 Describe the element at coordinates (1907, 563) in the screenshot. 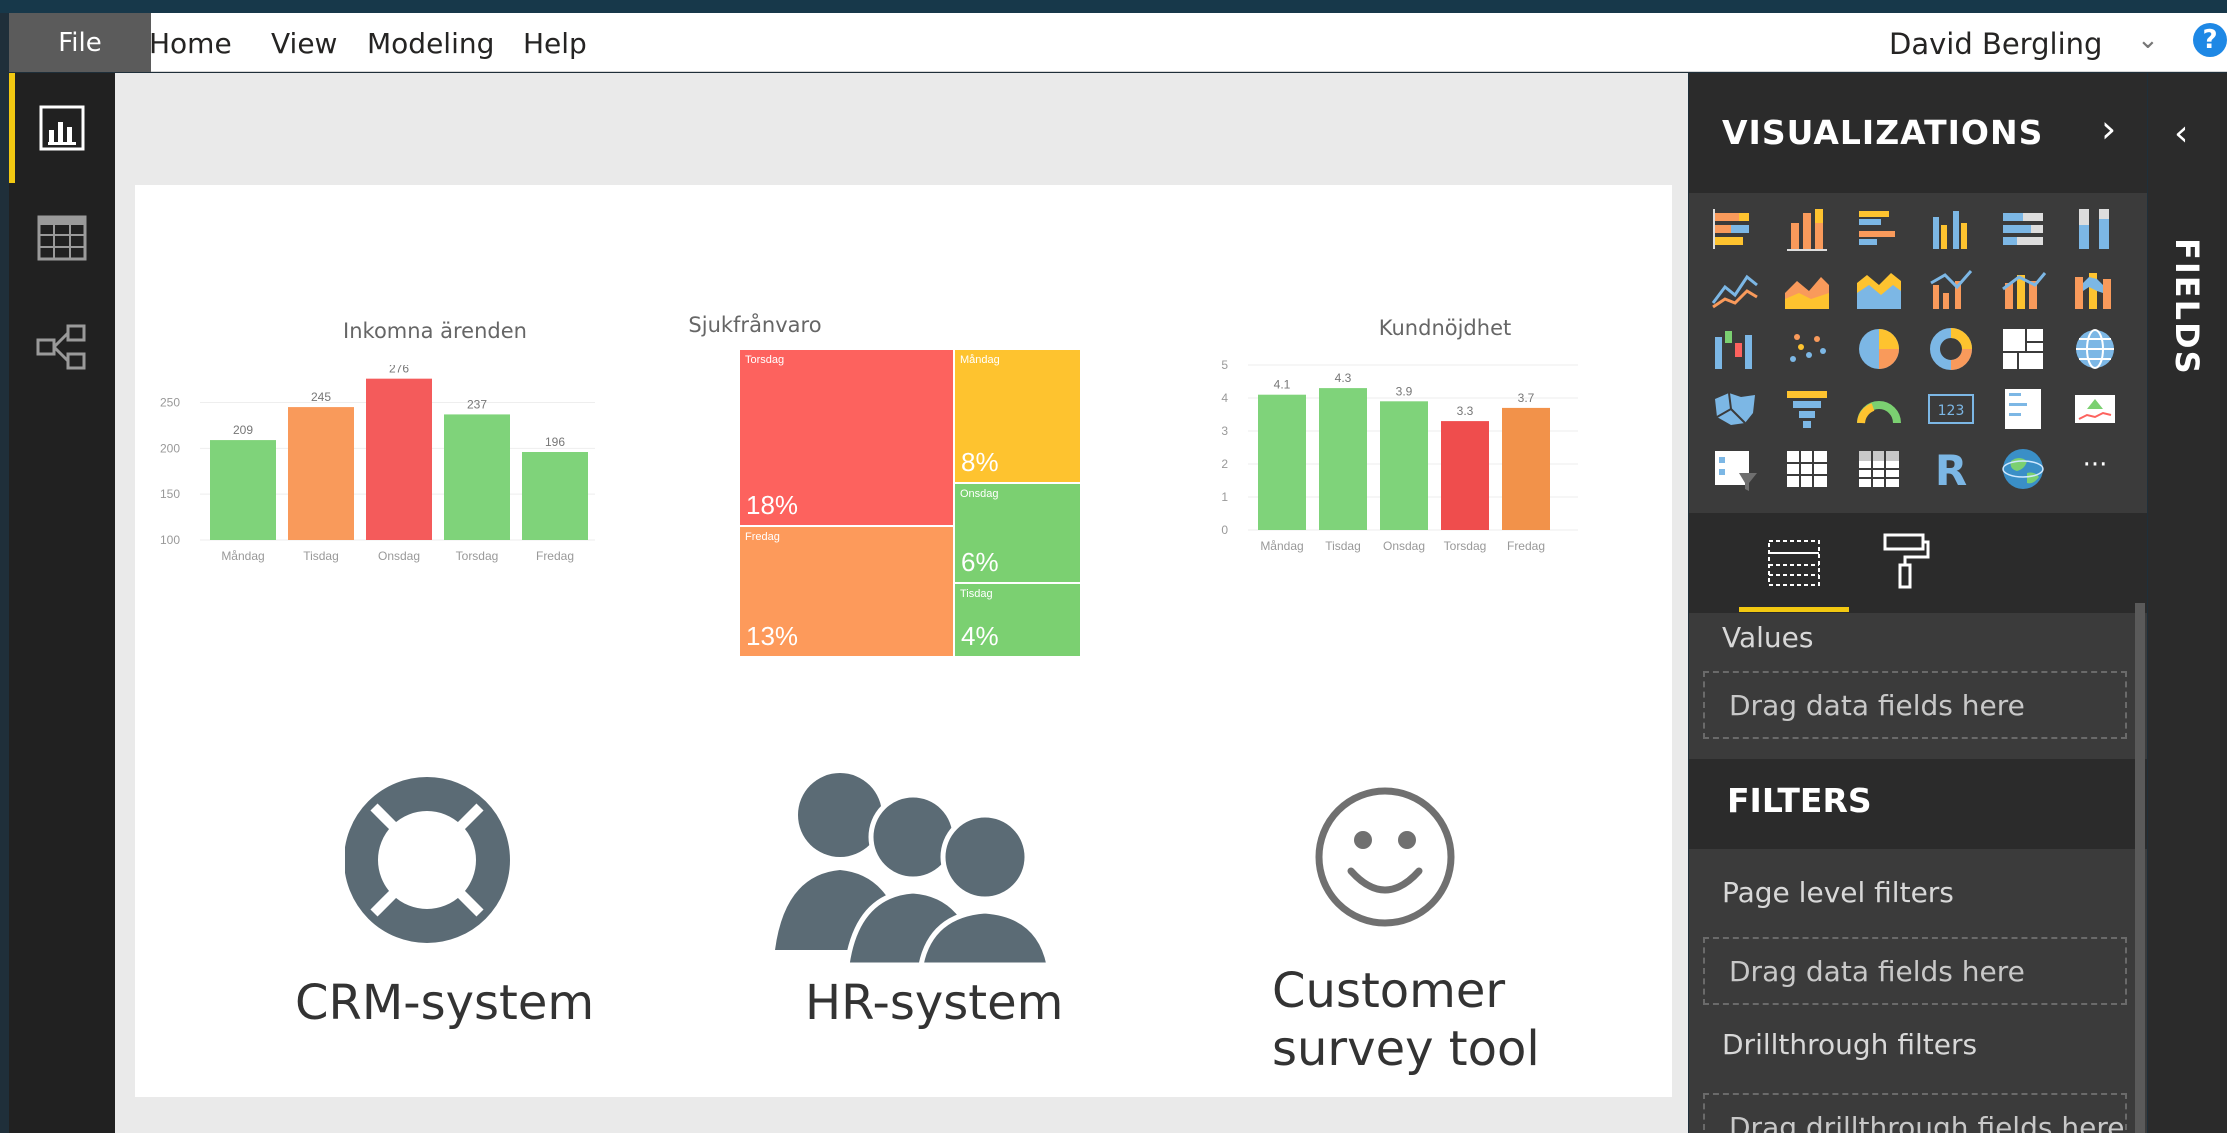

I see `format-tab` at that location.